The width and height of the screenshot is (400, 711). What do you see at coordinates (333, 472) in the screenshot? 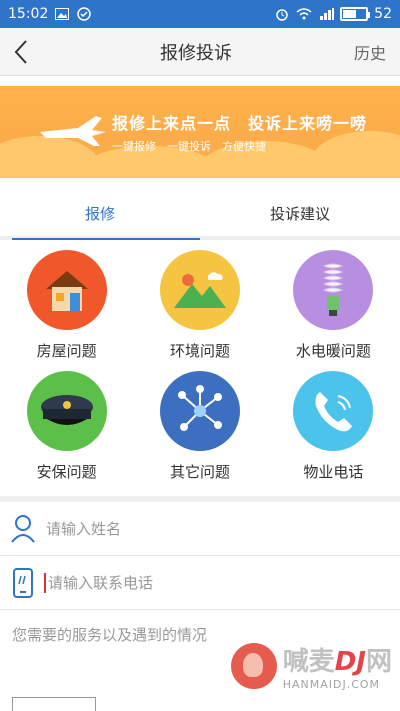
I see `category-label: 物业电话` at bounding box center [333, 472].